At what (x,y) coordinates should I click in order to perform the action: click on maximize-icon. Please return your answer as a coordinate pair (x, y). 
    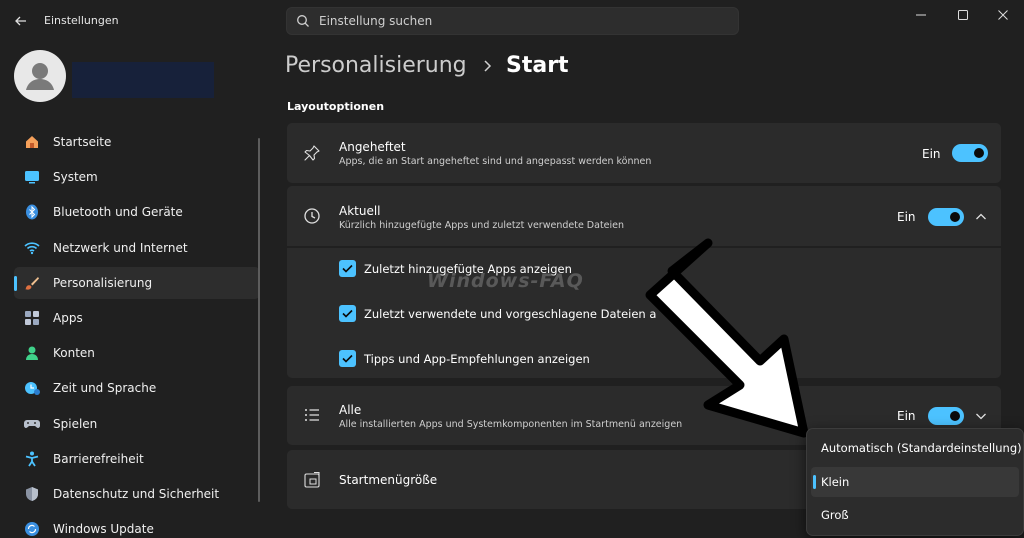
    Looking at the image, I should click on (963, 15).